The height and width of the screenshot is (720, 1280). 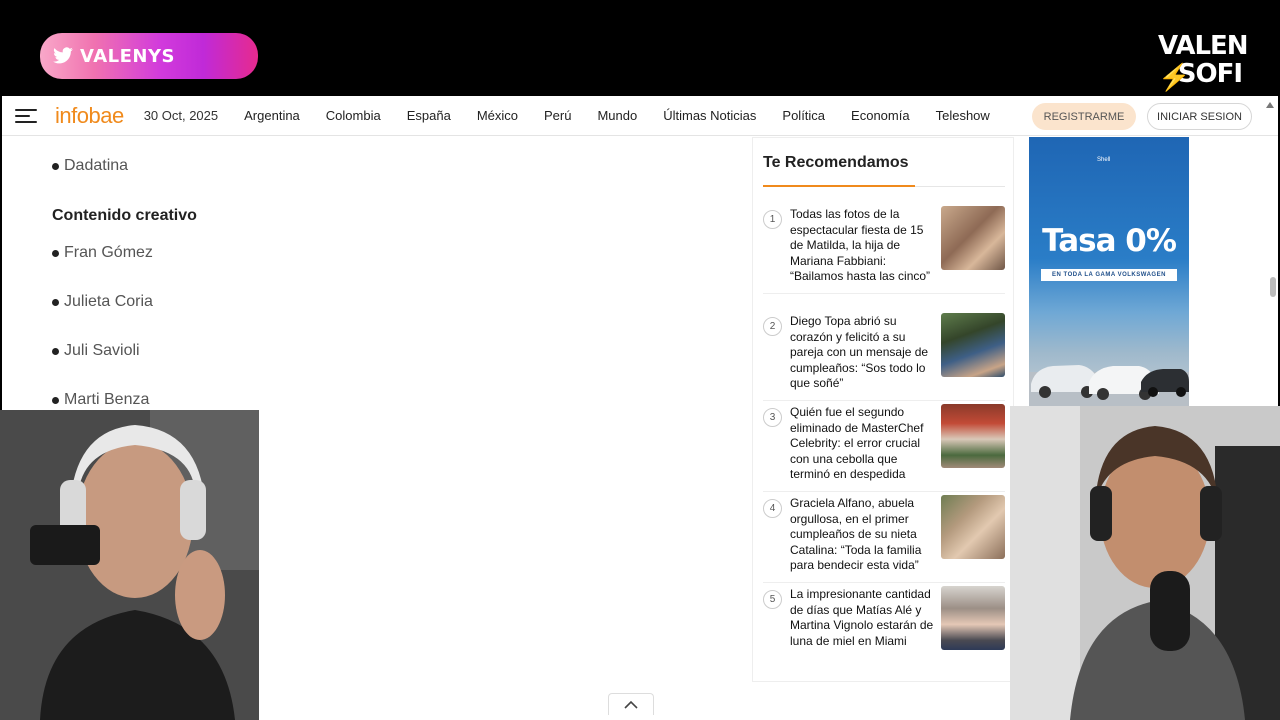 What do you see at coordinates (353, 115) in the screenshot?
I see `nav-link-colombia: Colombia` at bounding box center [353, 115].